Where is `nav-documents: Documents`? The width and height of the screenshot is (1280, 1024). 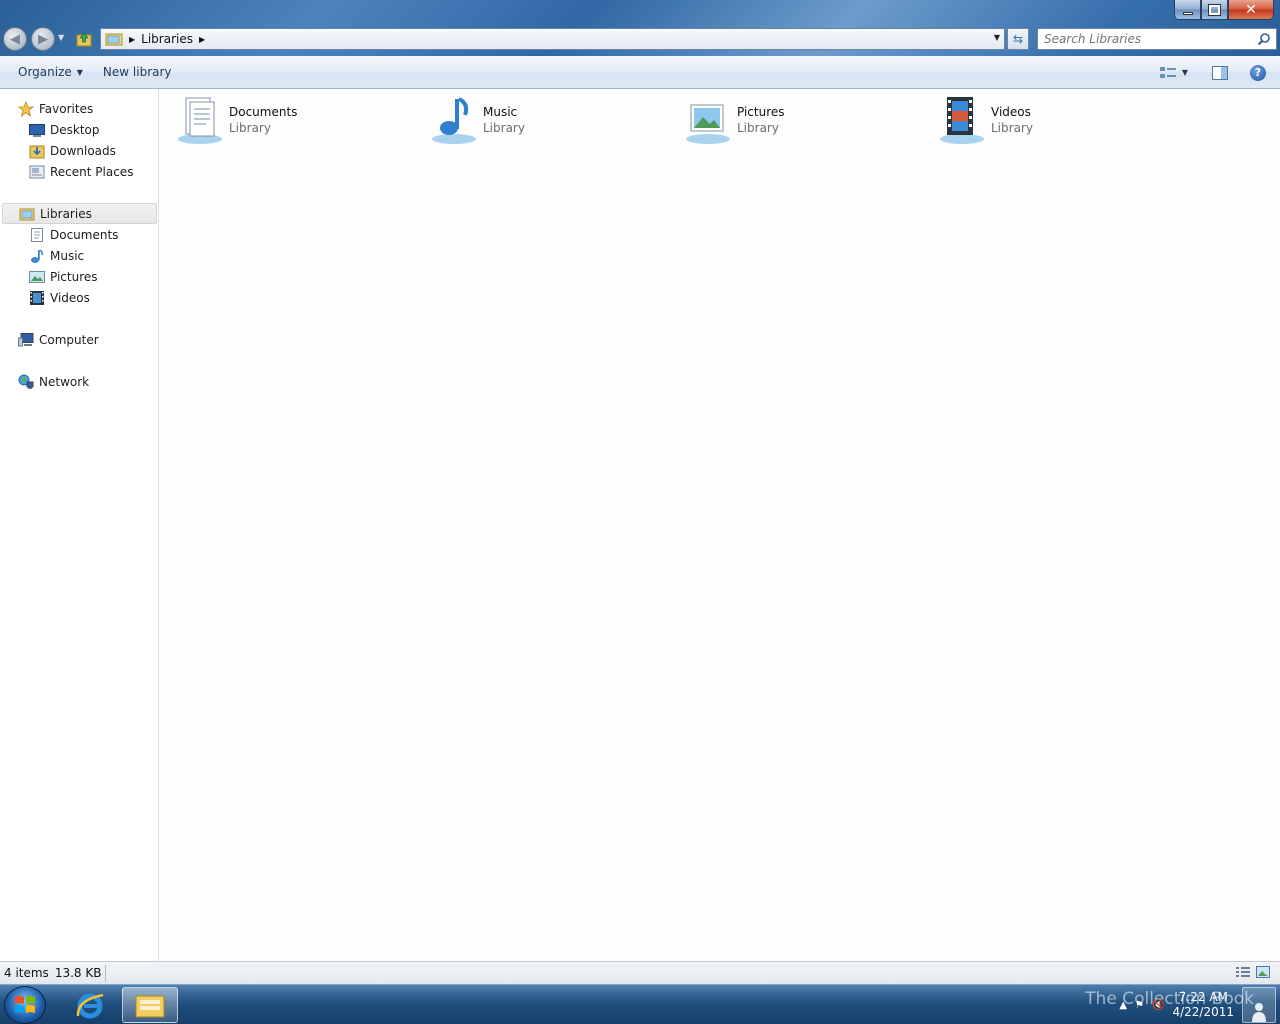
nav-documents: Documents is located at coordinates (73, 234).